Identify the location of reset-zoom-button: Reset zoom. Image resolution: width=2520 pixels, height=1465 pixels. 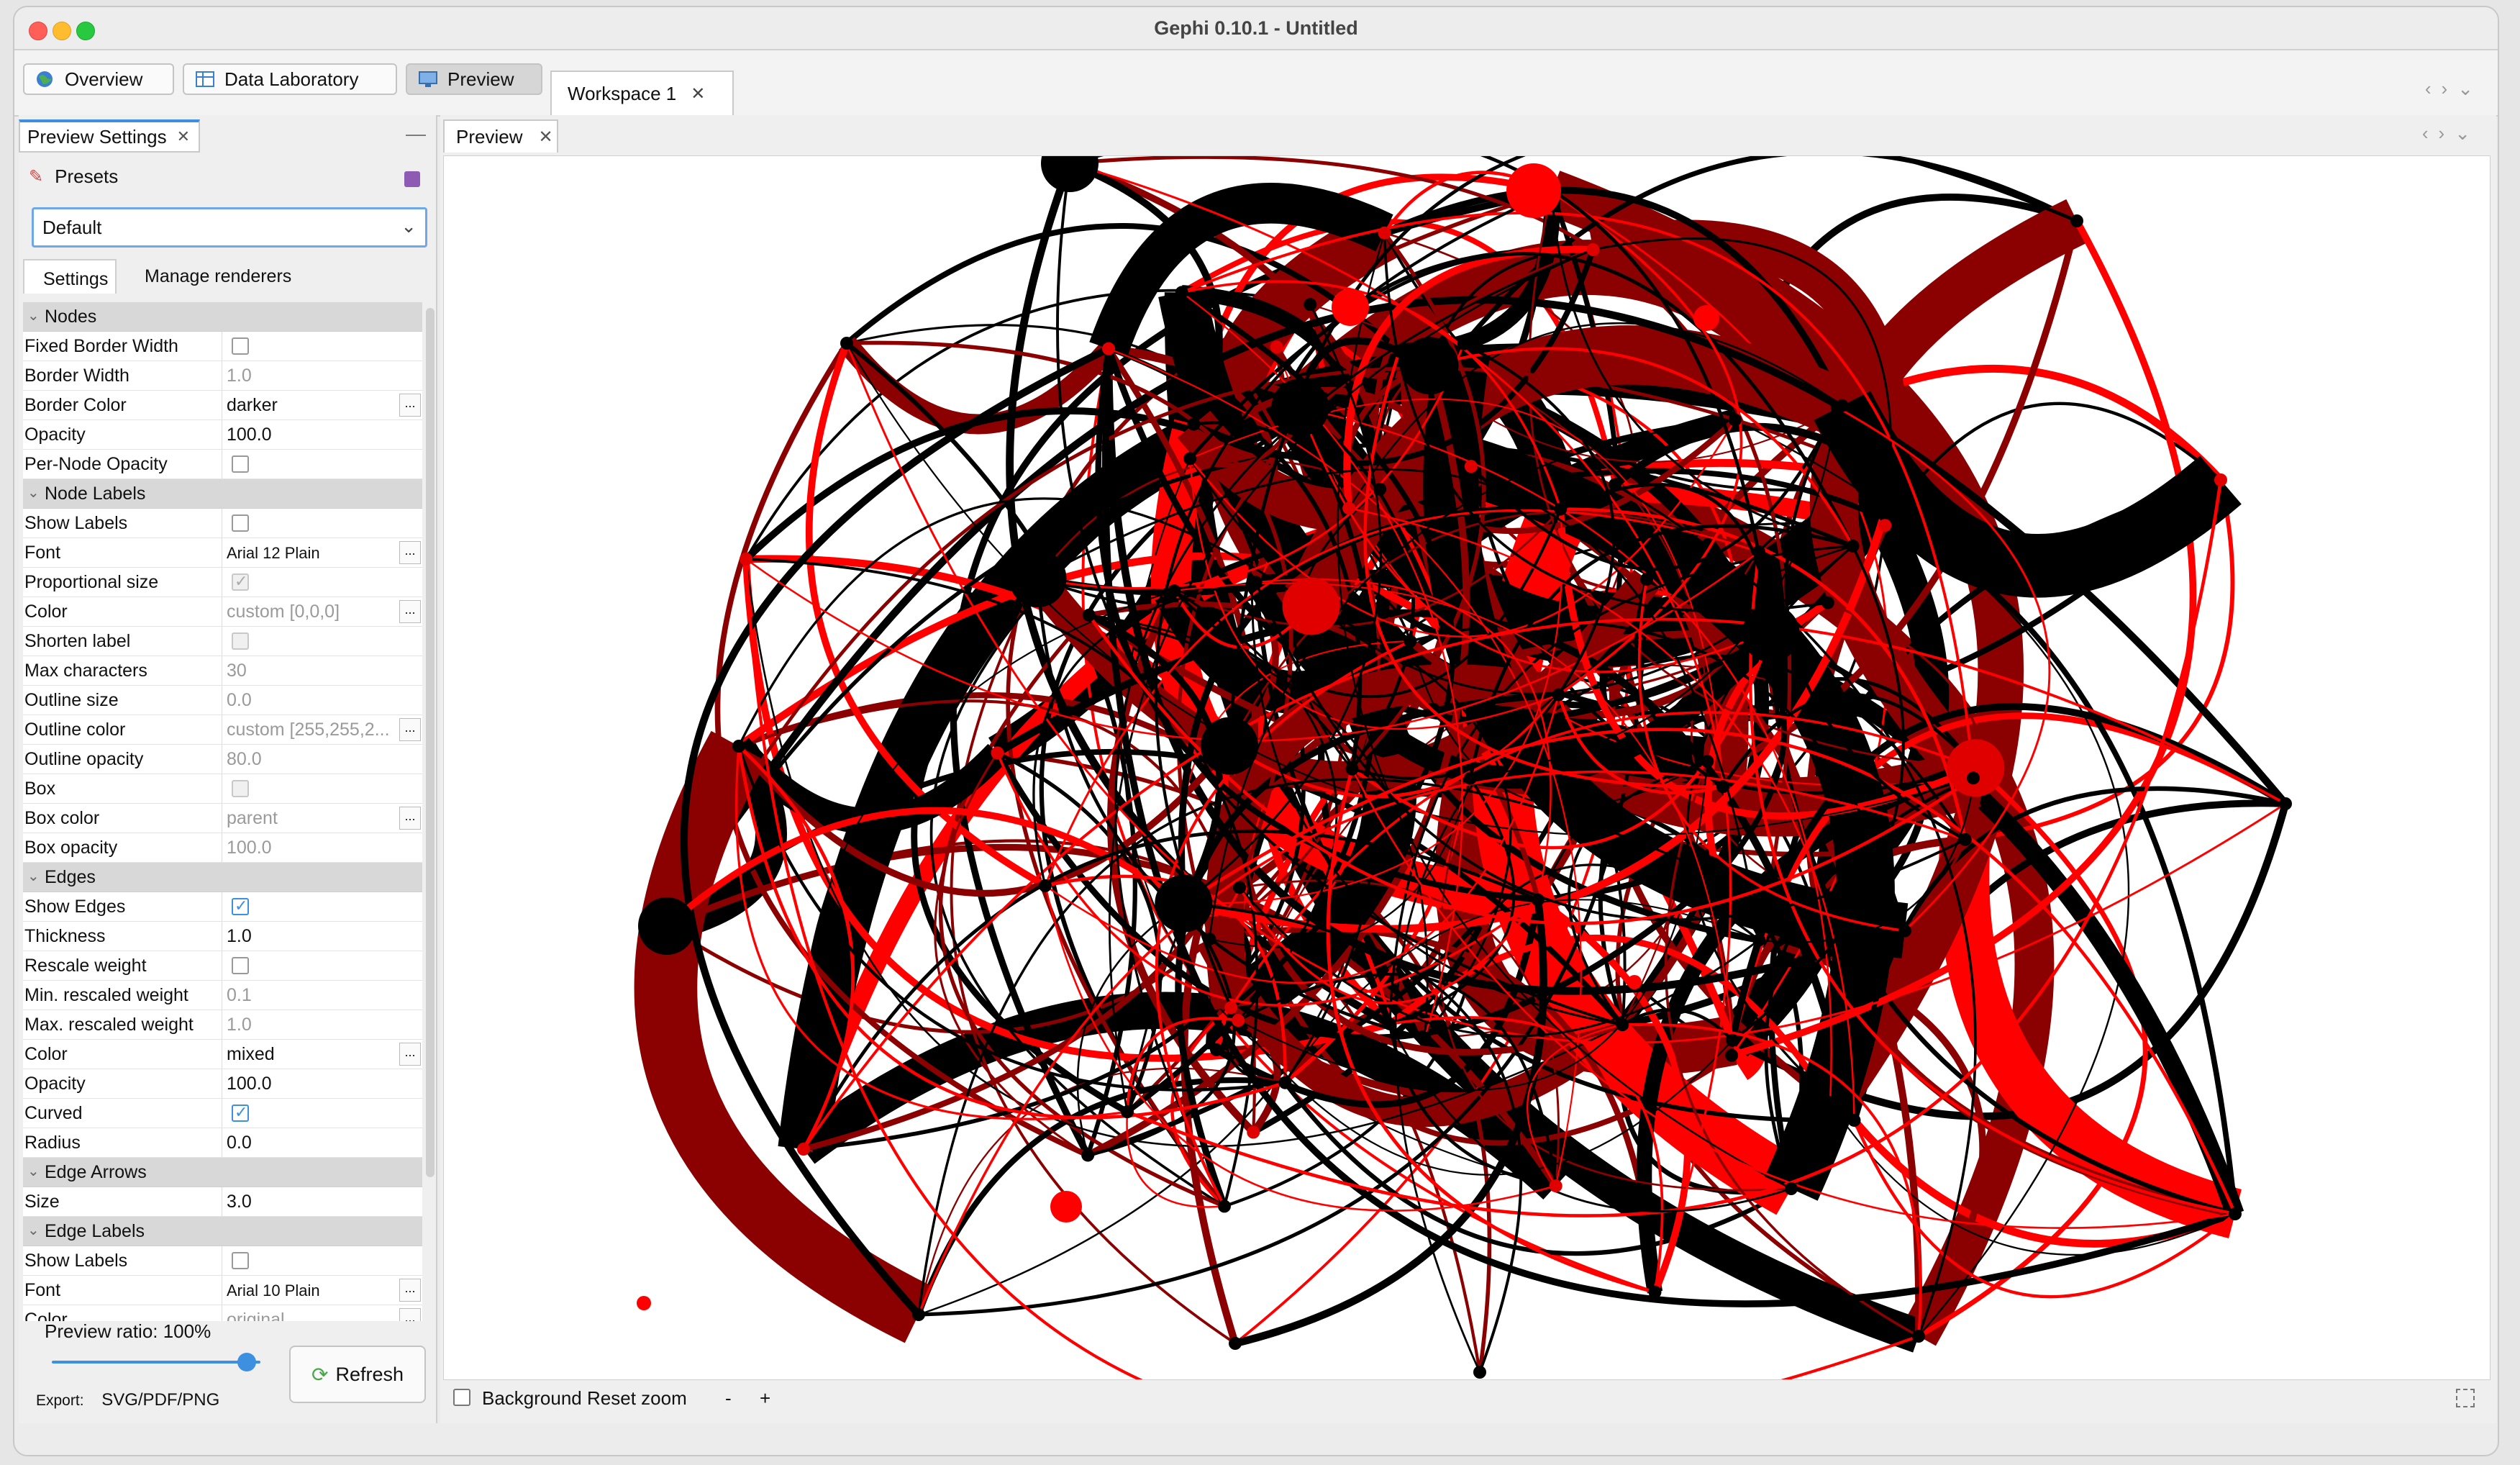
(637, 1398).